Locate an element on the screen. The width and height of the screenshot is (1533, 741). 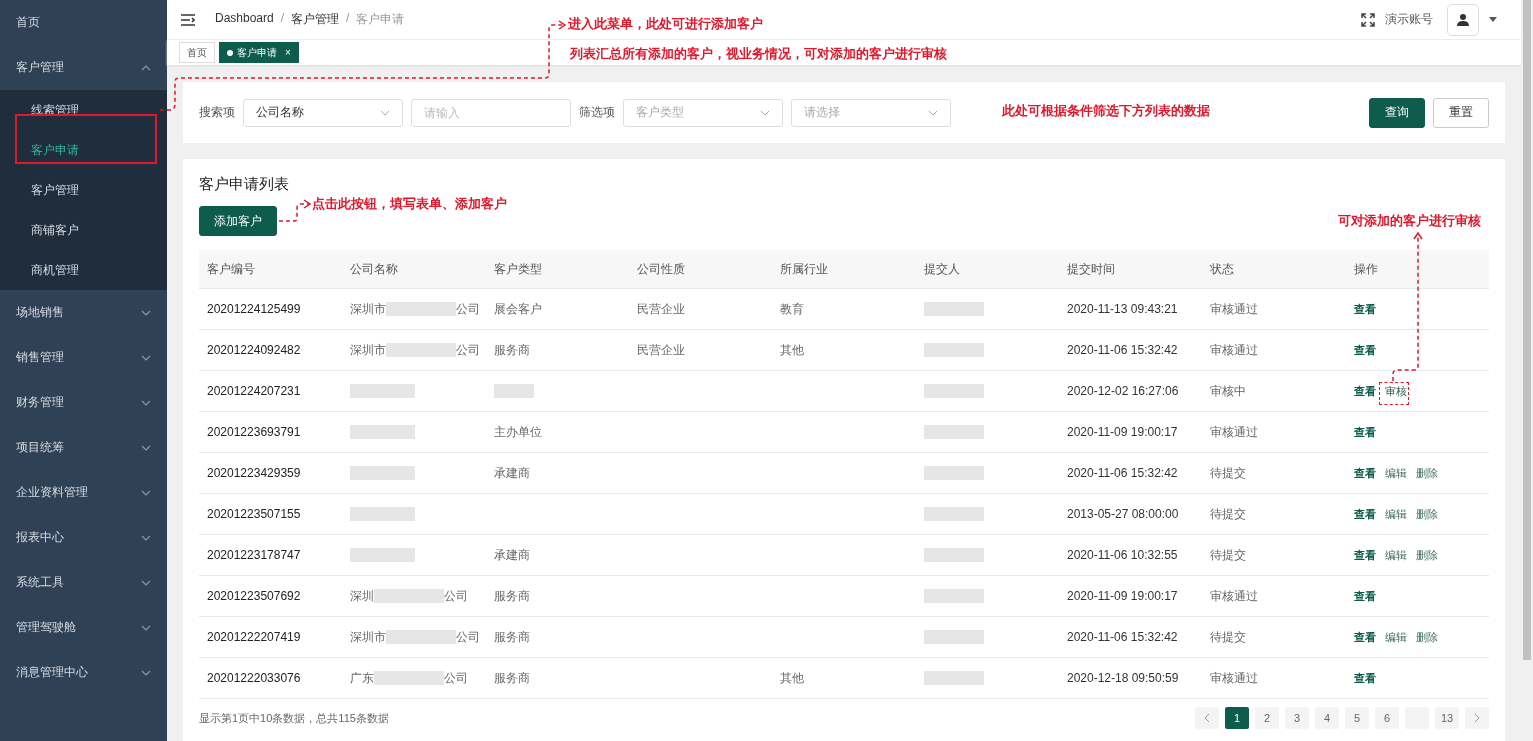
list-title: 客户申请列表 is located at coordinates (244, 184).